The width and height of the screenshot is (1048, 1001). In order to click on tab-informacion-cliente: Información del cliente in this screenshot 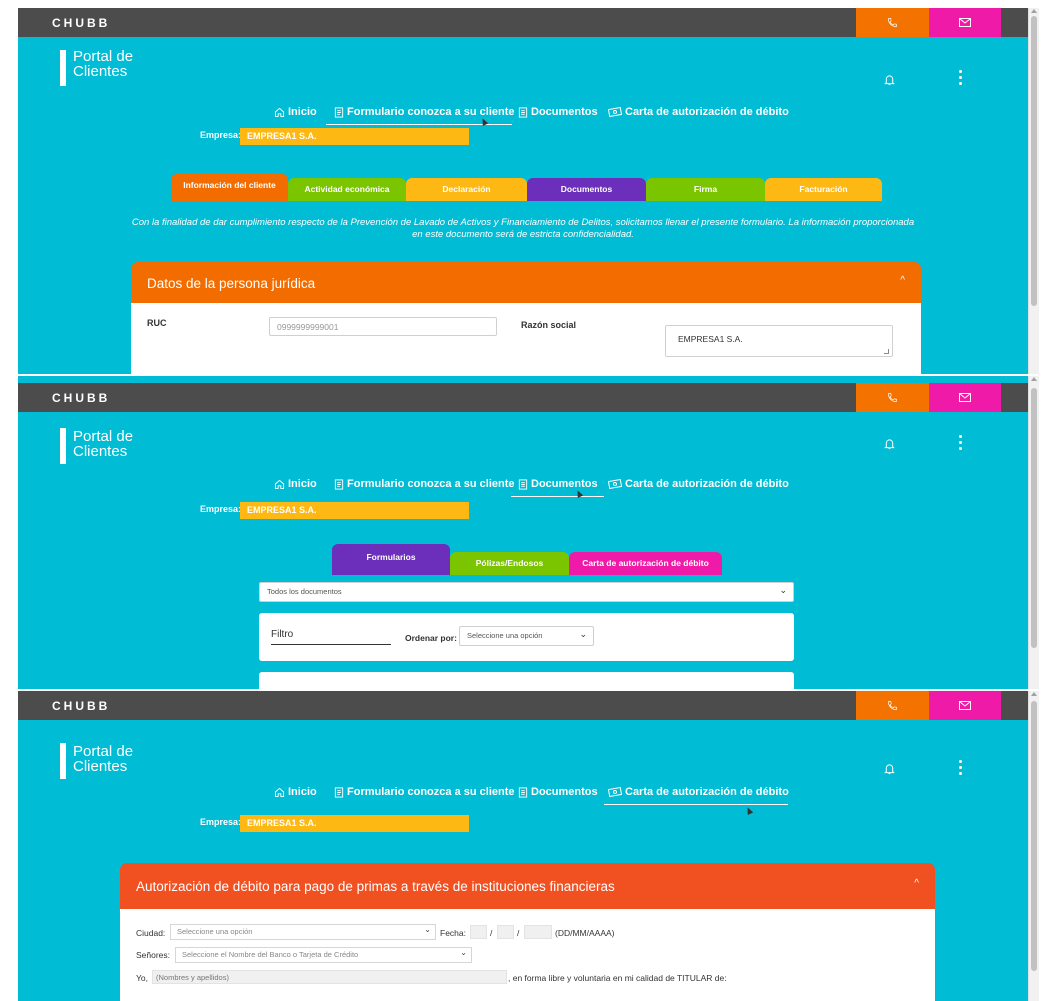, I will do `click(229, 187)`.